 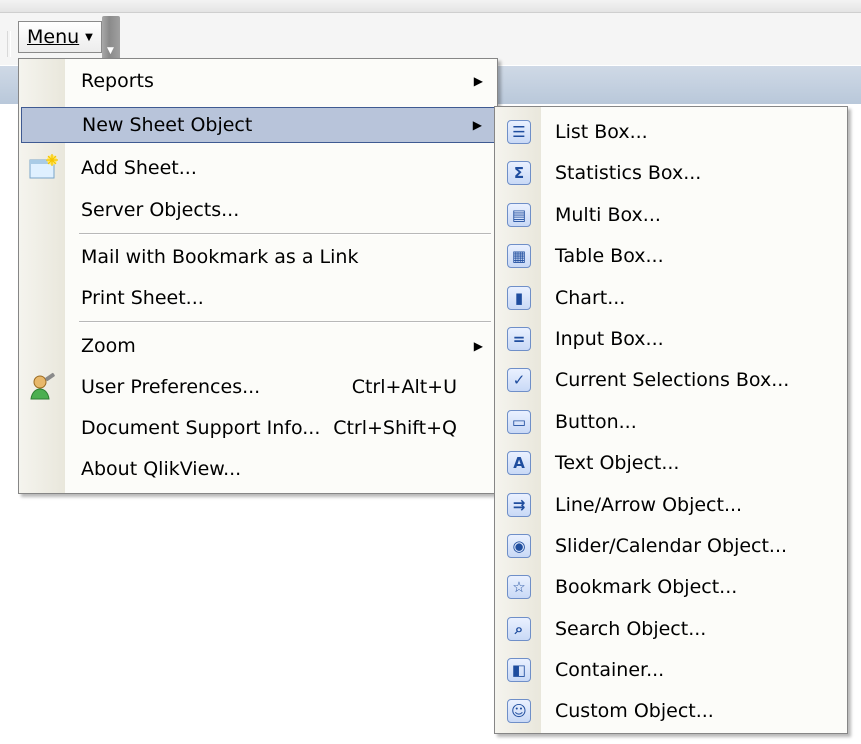 I want to click on chevron-down-icon: ▼, so click(x=89, y=37).